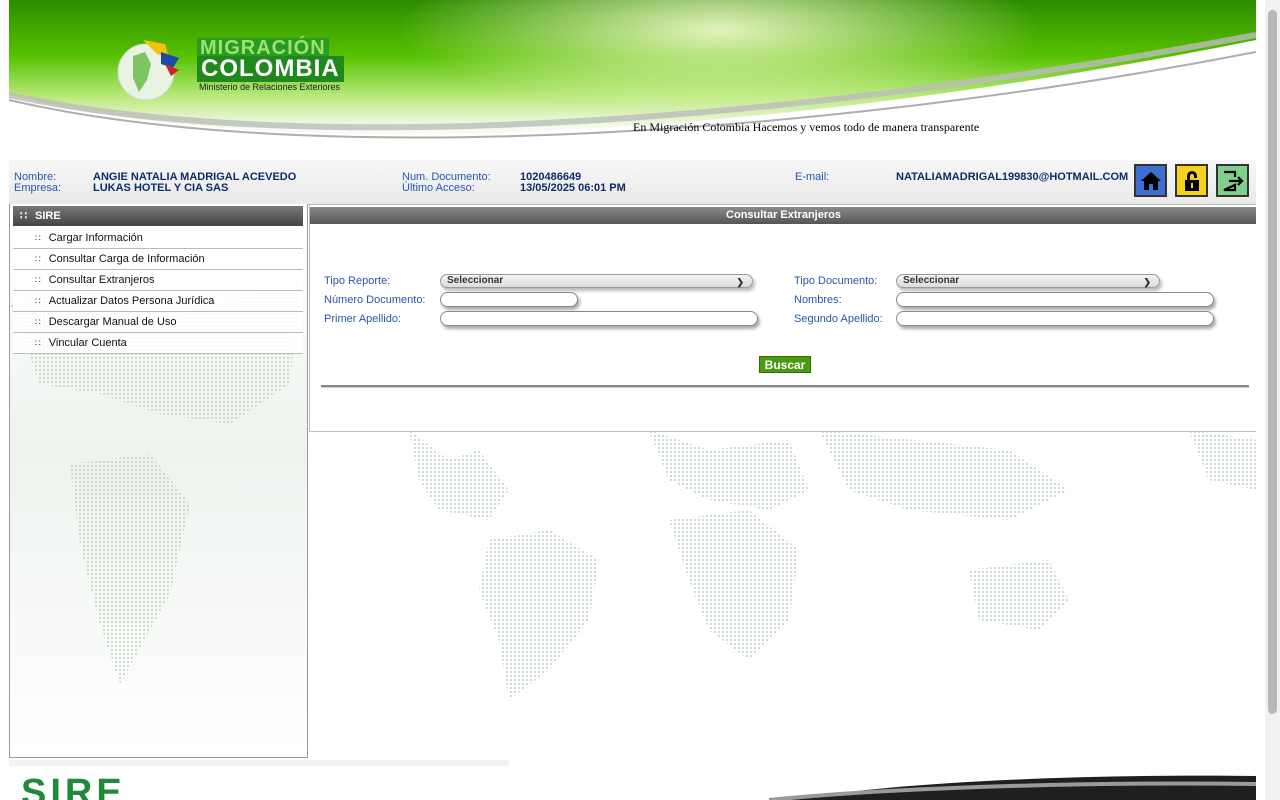 The height and width of the screenshot is (800, 1280). Describe the element at coordinates (270, 69) in the screenshot. I see `logo-colombia-text: COLOMBIA` at that location.